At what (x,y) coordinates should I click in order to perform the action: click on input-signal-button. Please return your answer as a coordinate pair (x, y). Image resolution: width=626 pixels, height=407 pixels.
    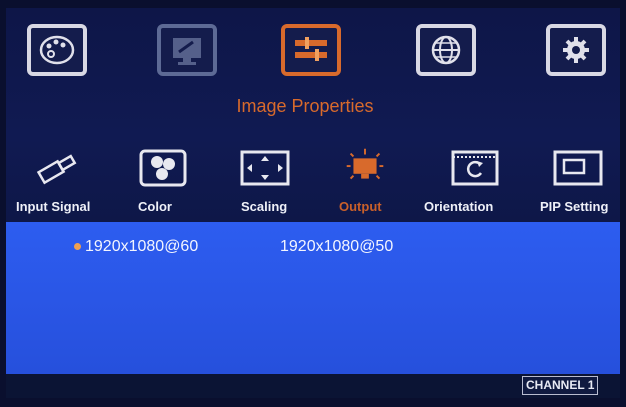
    Looking at the image, I should click on (58, 168).